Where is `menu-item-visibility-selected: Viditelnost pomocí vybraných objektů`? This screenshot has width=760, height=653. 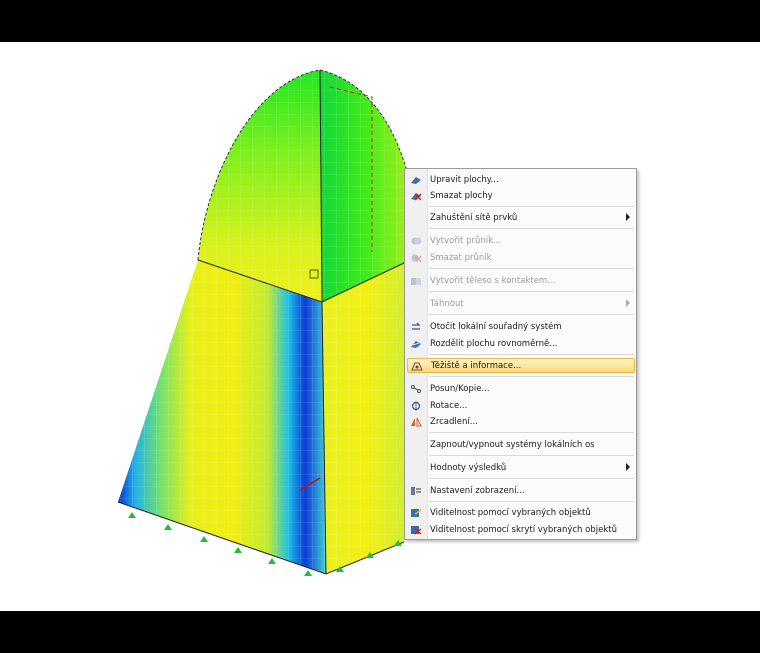
menu-item-visibility-selected: Viditelnost pomocí vybraných objektů is located at coordinates (521, 512).